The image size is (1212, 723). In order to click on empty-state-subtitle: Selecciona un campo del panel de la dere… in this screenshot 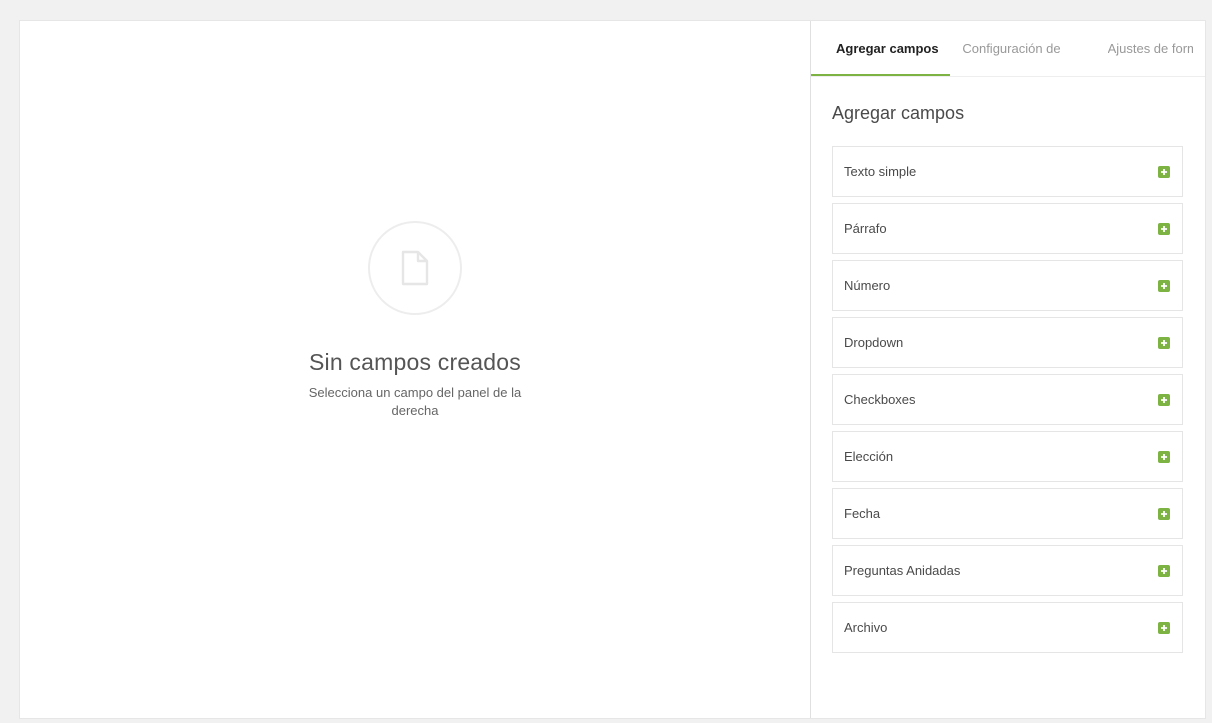, I will do `click(415, 401)`.